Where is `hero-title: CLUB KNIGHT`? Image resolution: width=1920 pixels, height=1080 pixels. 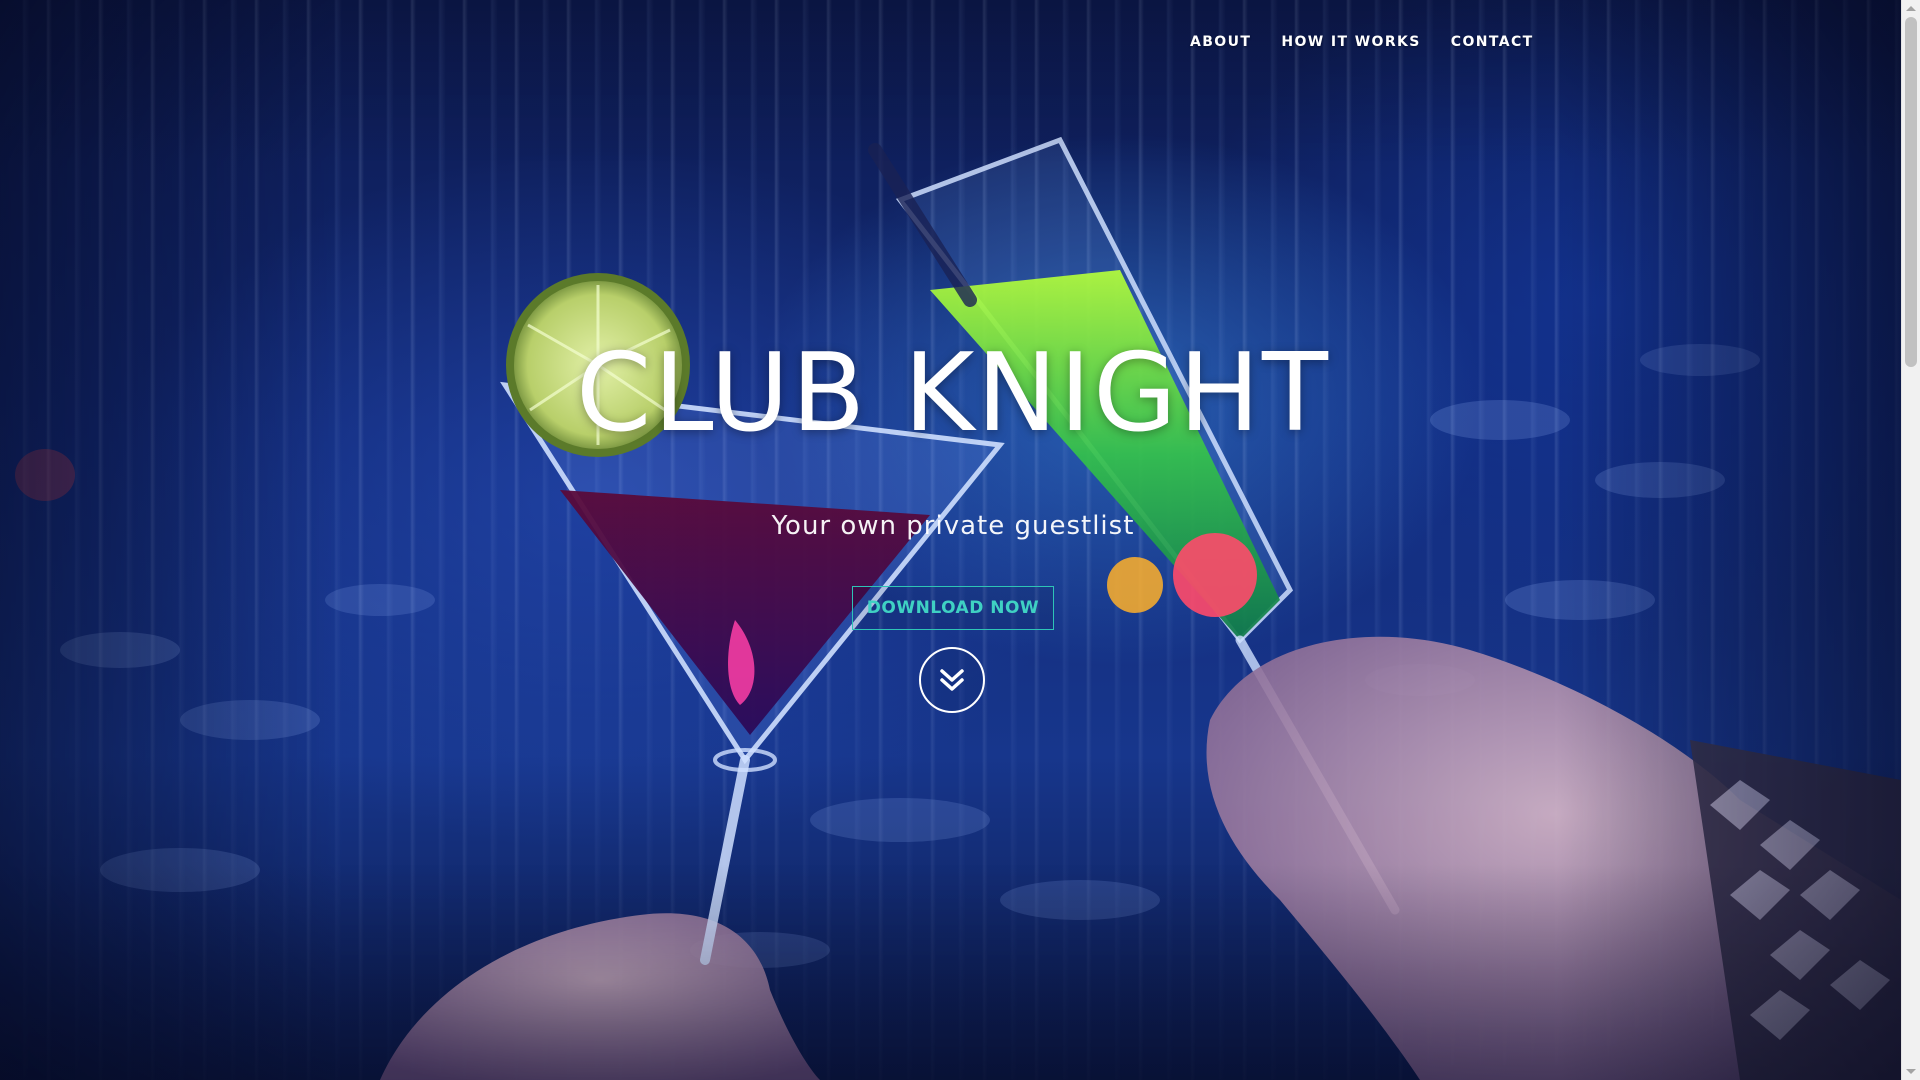
hero-title: CLUB KNIGHT is located at coordinates (952, 393).